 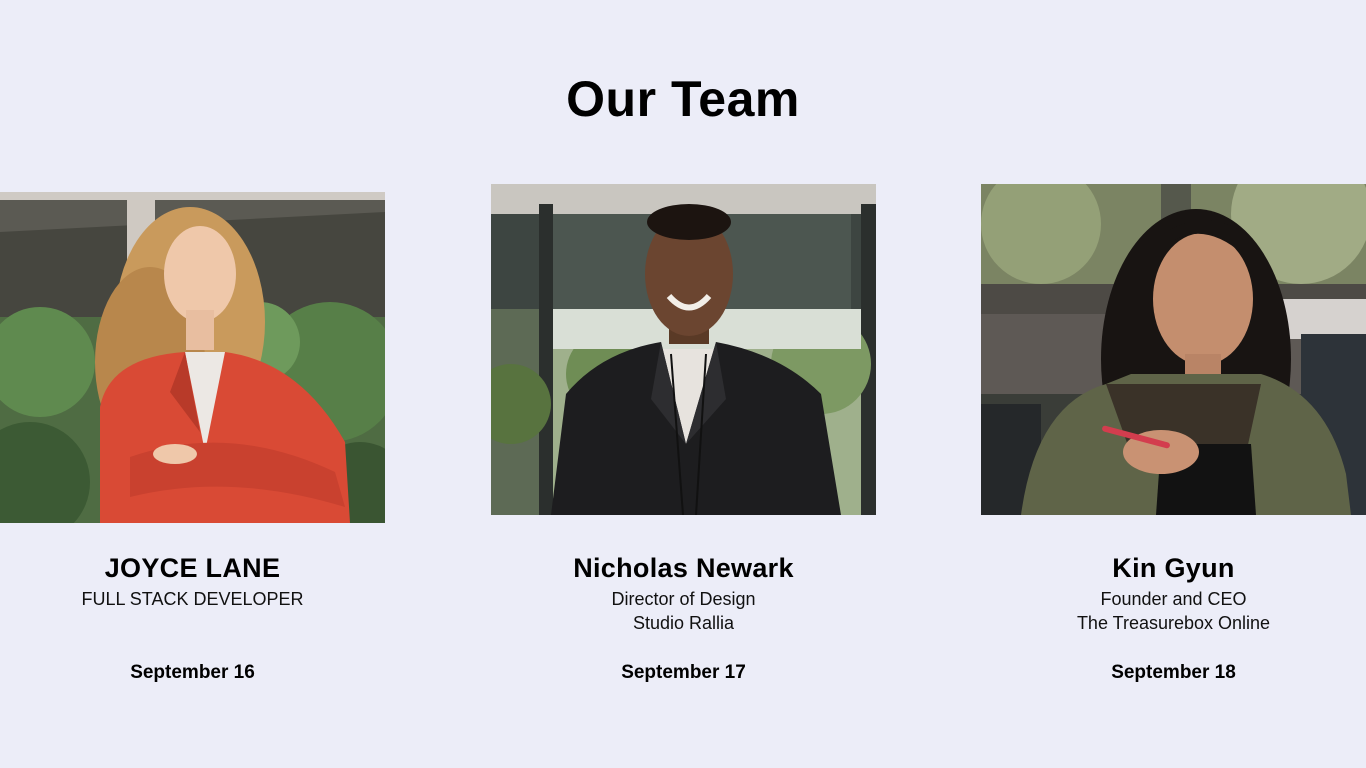 I want to click on member-name: JOYCE LANE, so click(x=192, y=568).